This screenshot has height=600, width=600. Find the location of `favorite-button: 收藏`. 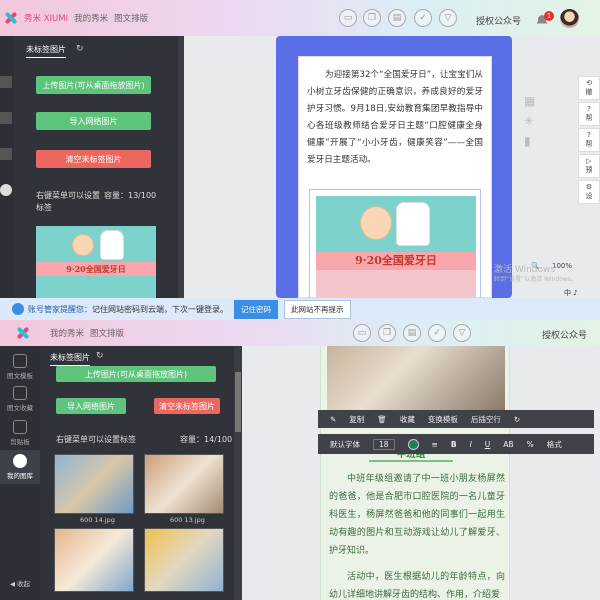

favorite-button: 收藏 is located at coordinates (407, 419).